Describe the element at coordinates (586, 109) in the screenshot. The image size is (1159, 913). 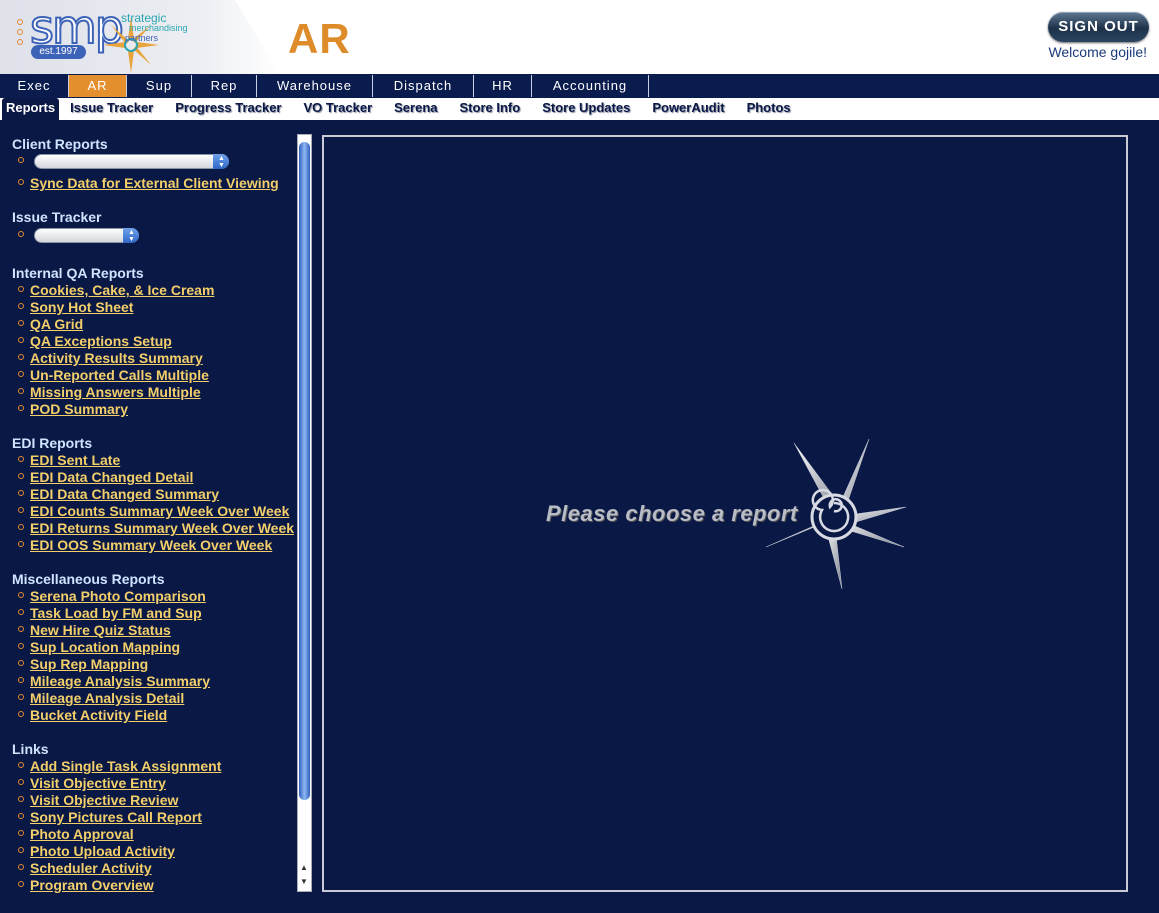
I see `subtab-store-updates: Store Updates` at that location.